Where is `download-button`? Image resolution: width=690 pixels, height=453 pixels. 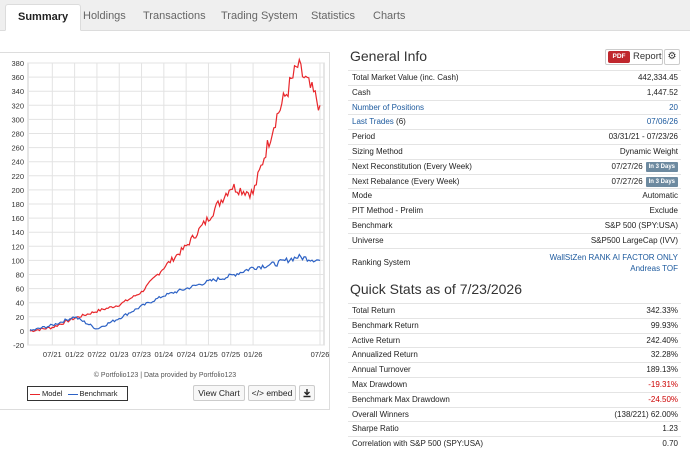 download-button is located at coordinates (307, 393).